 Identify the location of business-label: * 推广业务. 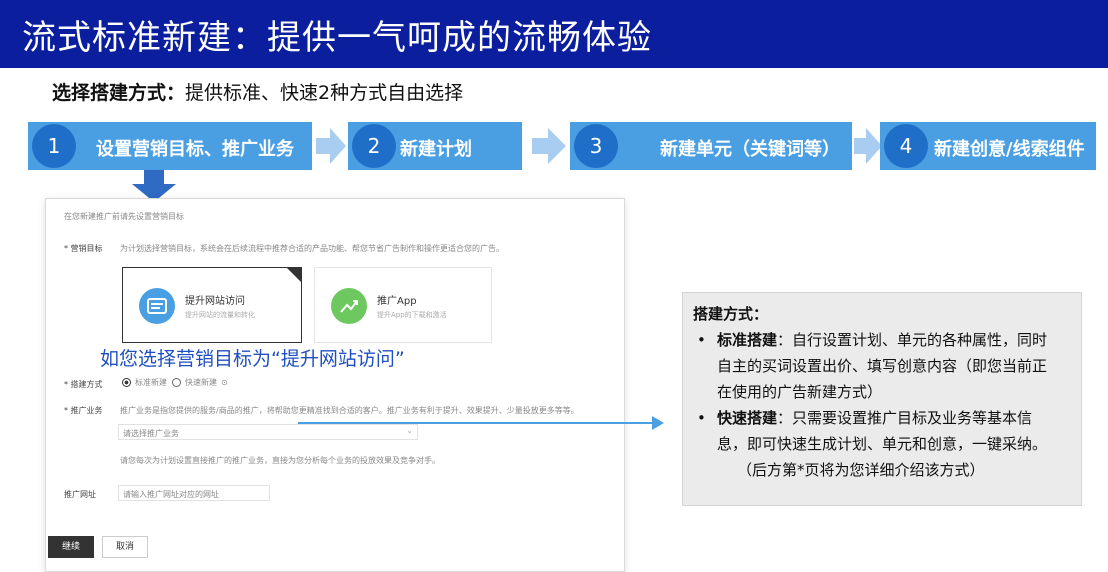
(83, 410).